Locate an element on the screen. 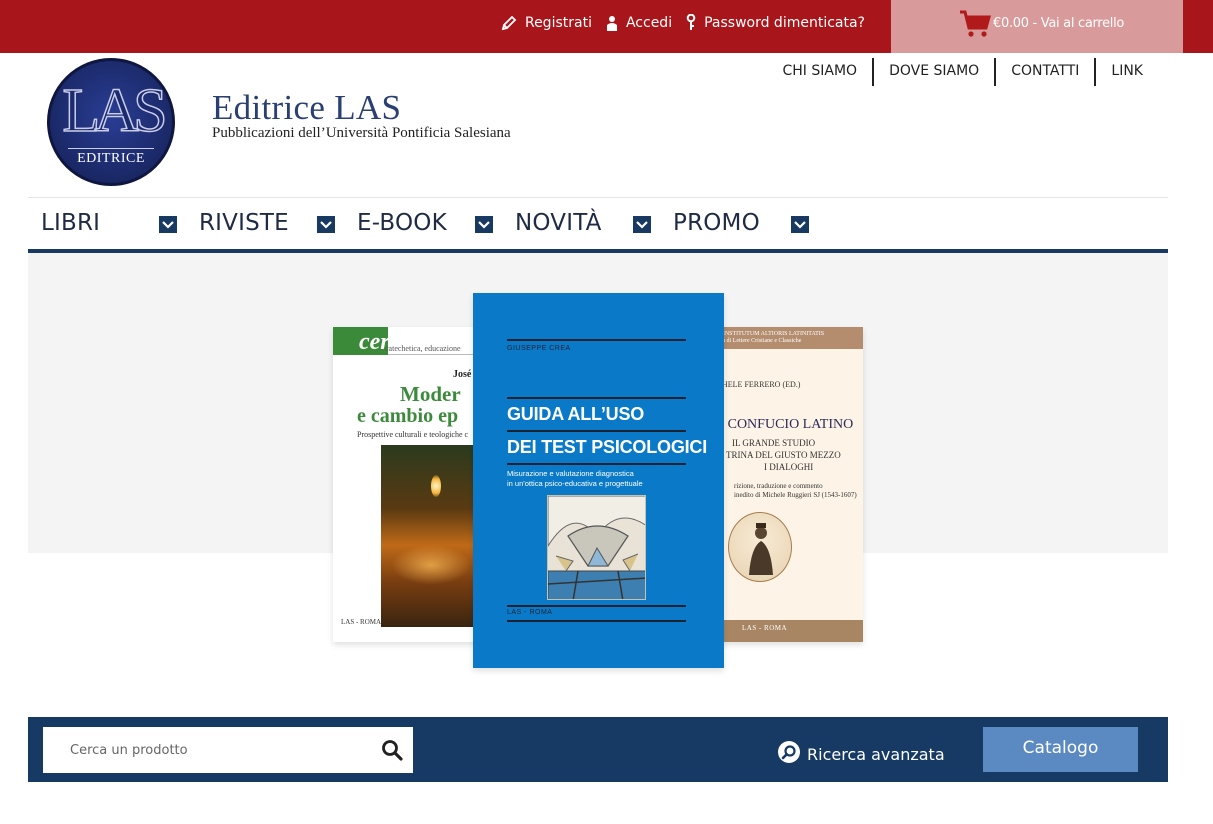 The image size is (1213, 824). book-title-line1: GUIDA ALL’USO is located at coordinates (576, 414).